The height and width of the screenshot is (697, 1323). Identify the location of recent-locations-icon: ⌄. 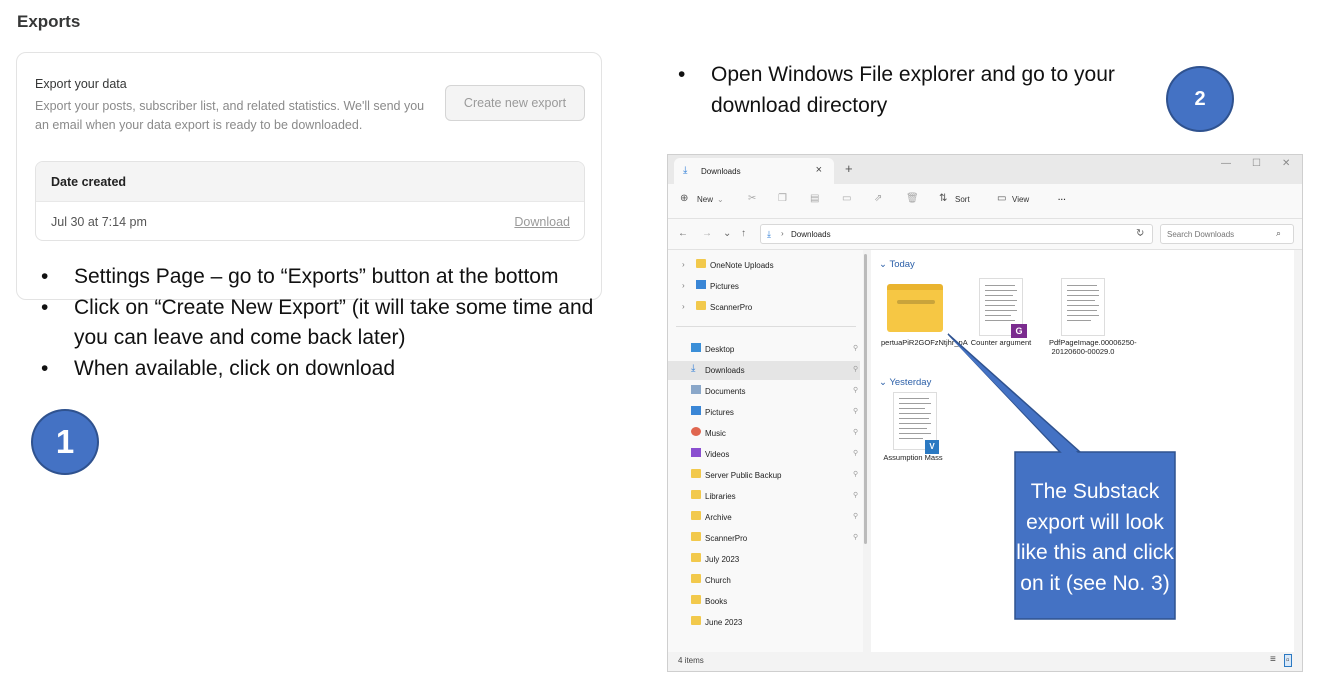
(727, 233).